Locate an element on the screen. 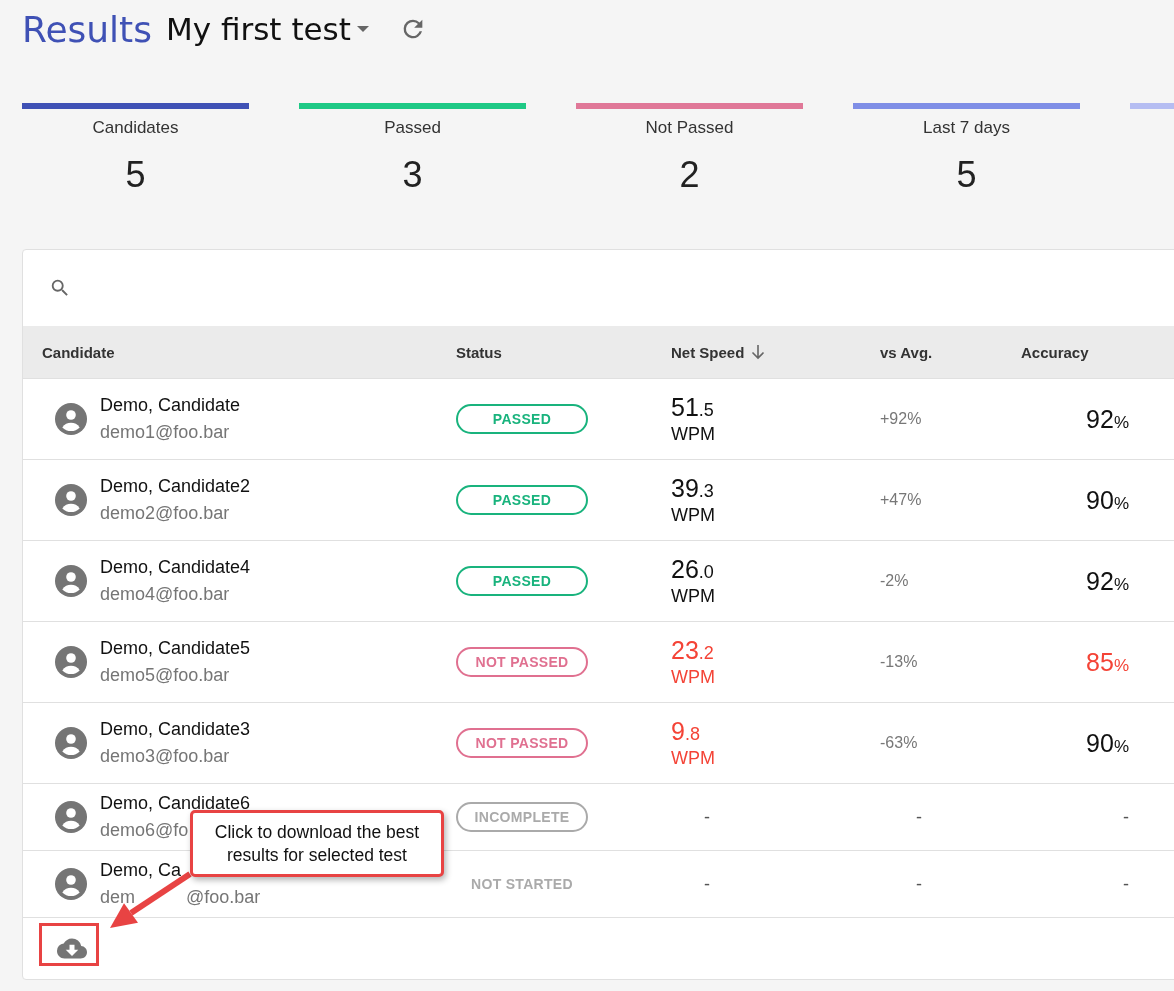  cloud-download-icon is located at coordinates (72, 948).